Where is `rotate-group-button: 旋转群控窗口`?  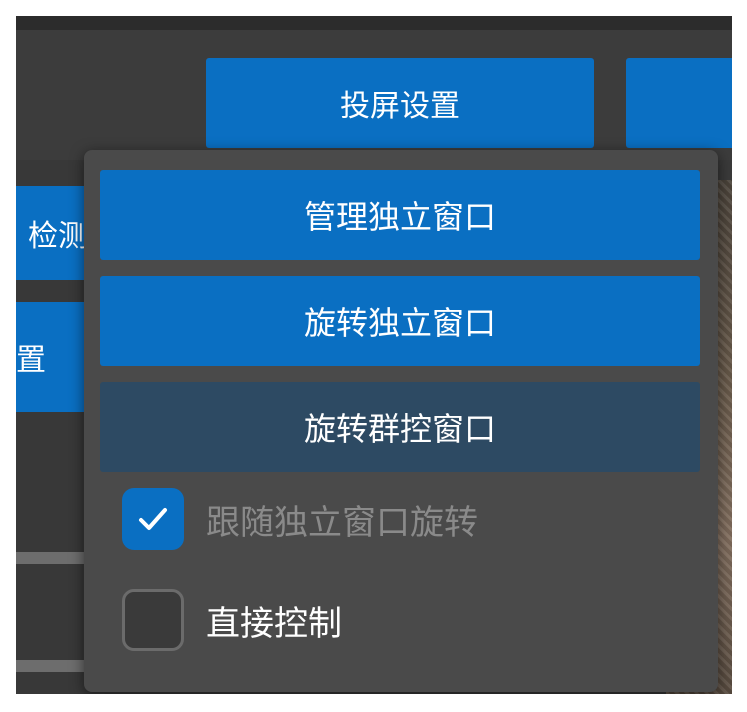
rotate-group-button: 旋转群控窗口 is located at coordinates (400, 427).